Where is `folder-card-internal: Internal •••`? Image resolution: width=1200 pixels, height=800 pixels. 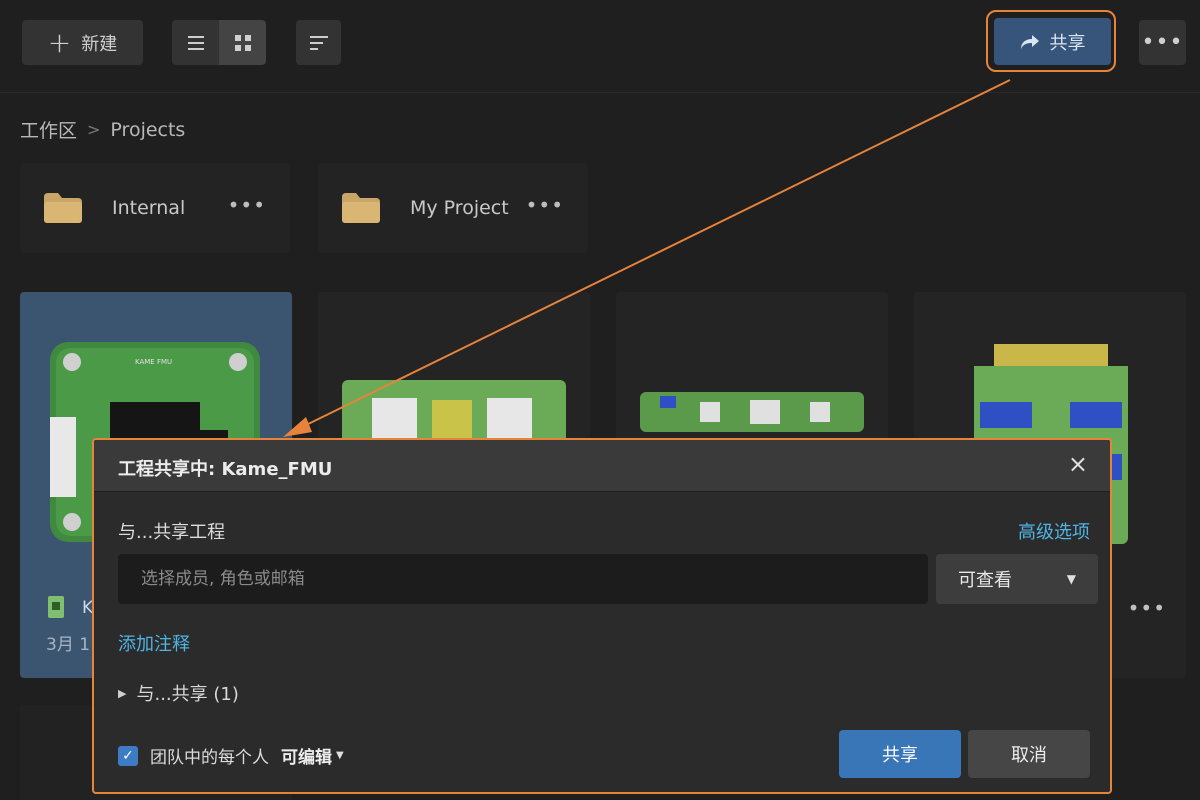
folder-card-internal: Internal ••• is located at coordinates (155, 208).